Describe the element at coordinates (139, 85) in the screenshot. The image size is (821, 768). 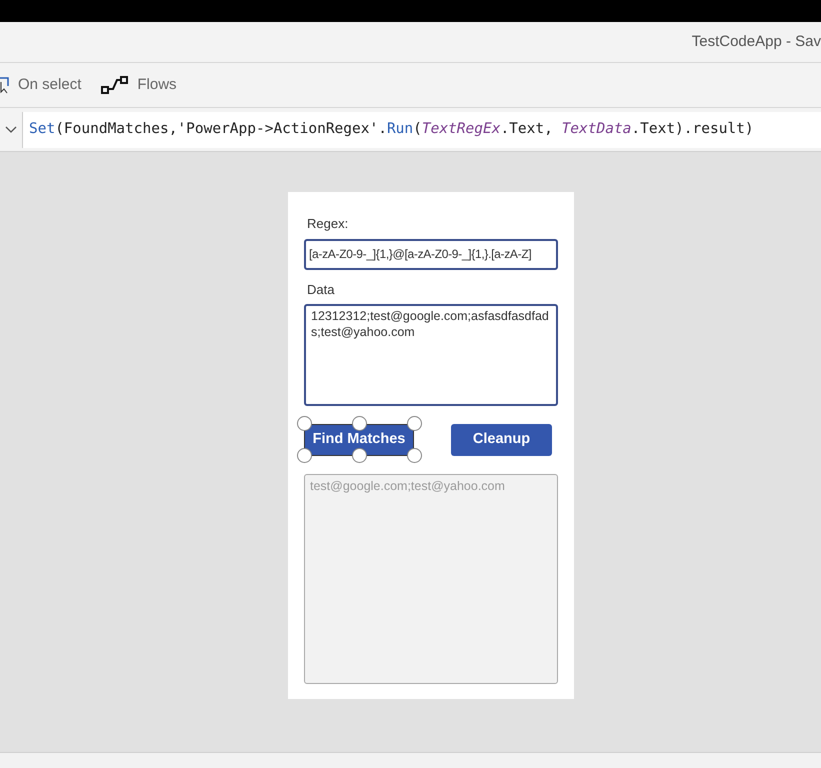
I see `toolbar-button: Flows` at that location.